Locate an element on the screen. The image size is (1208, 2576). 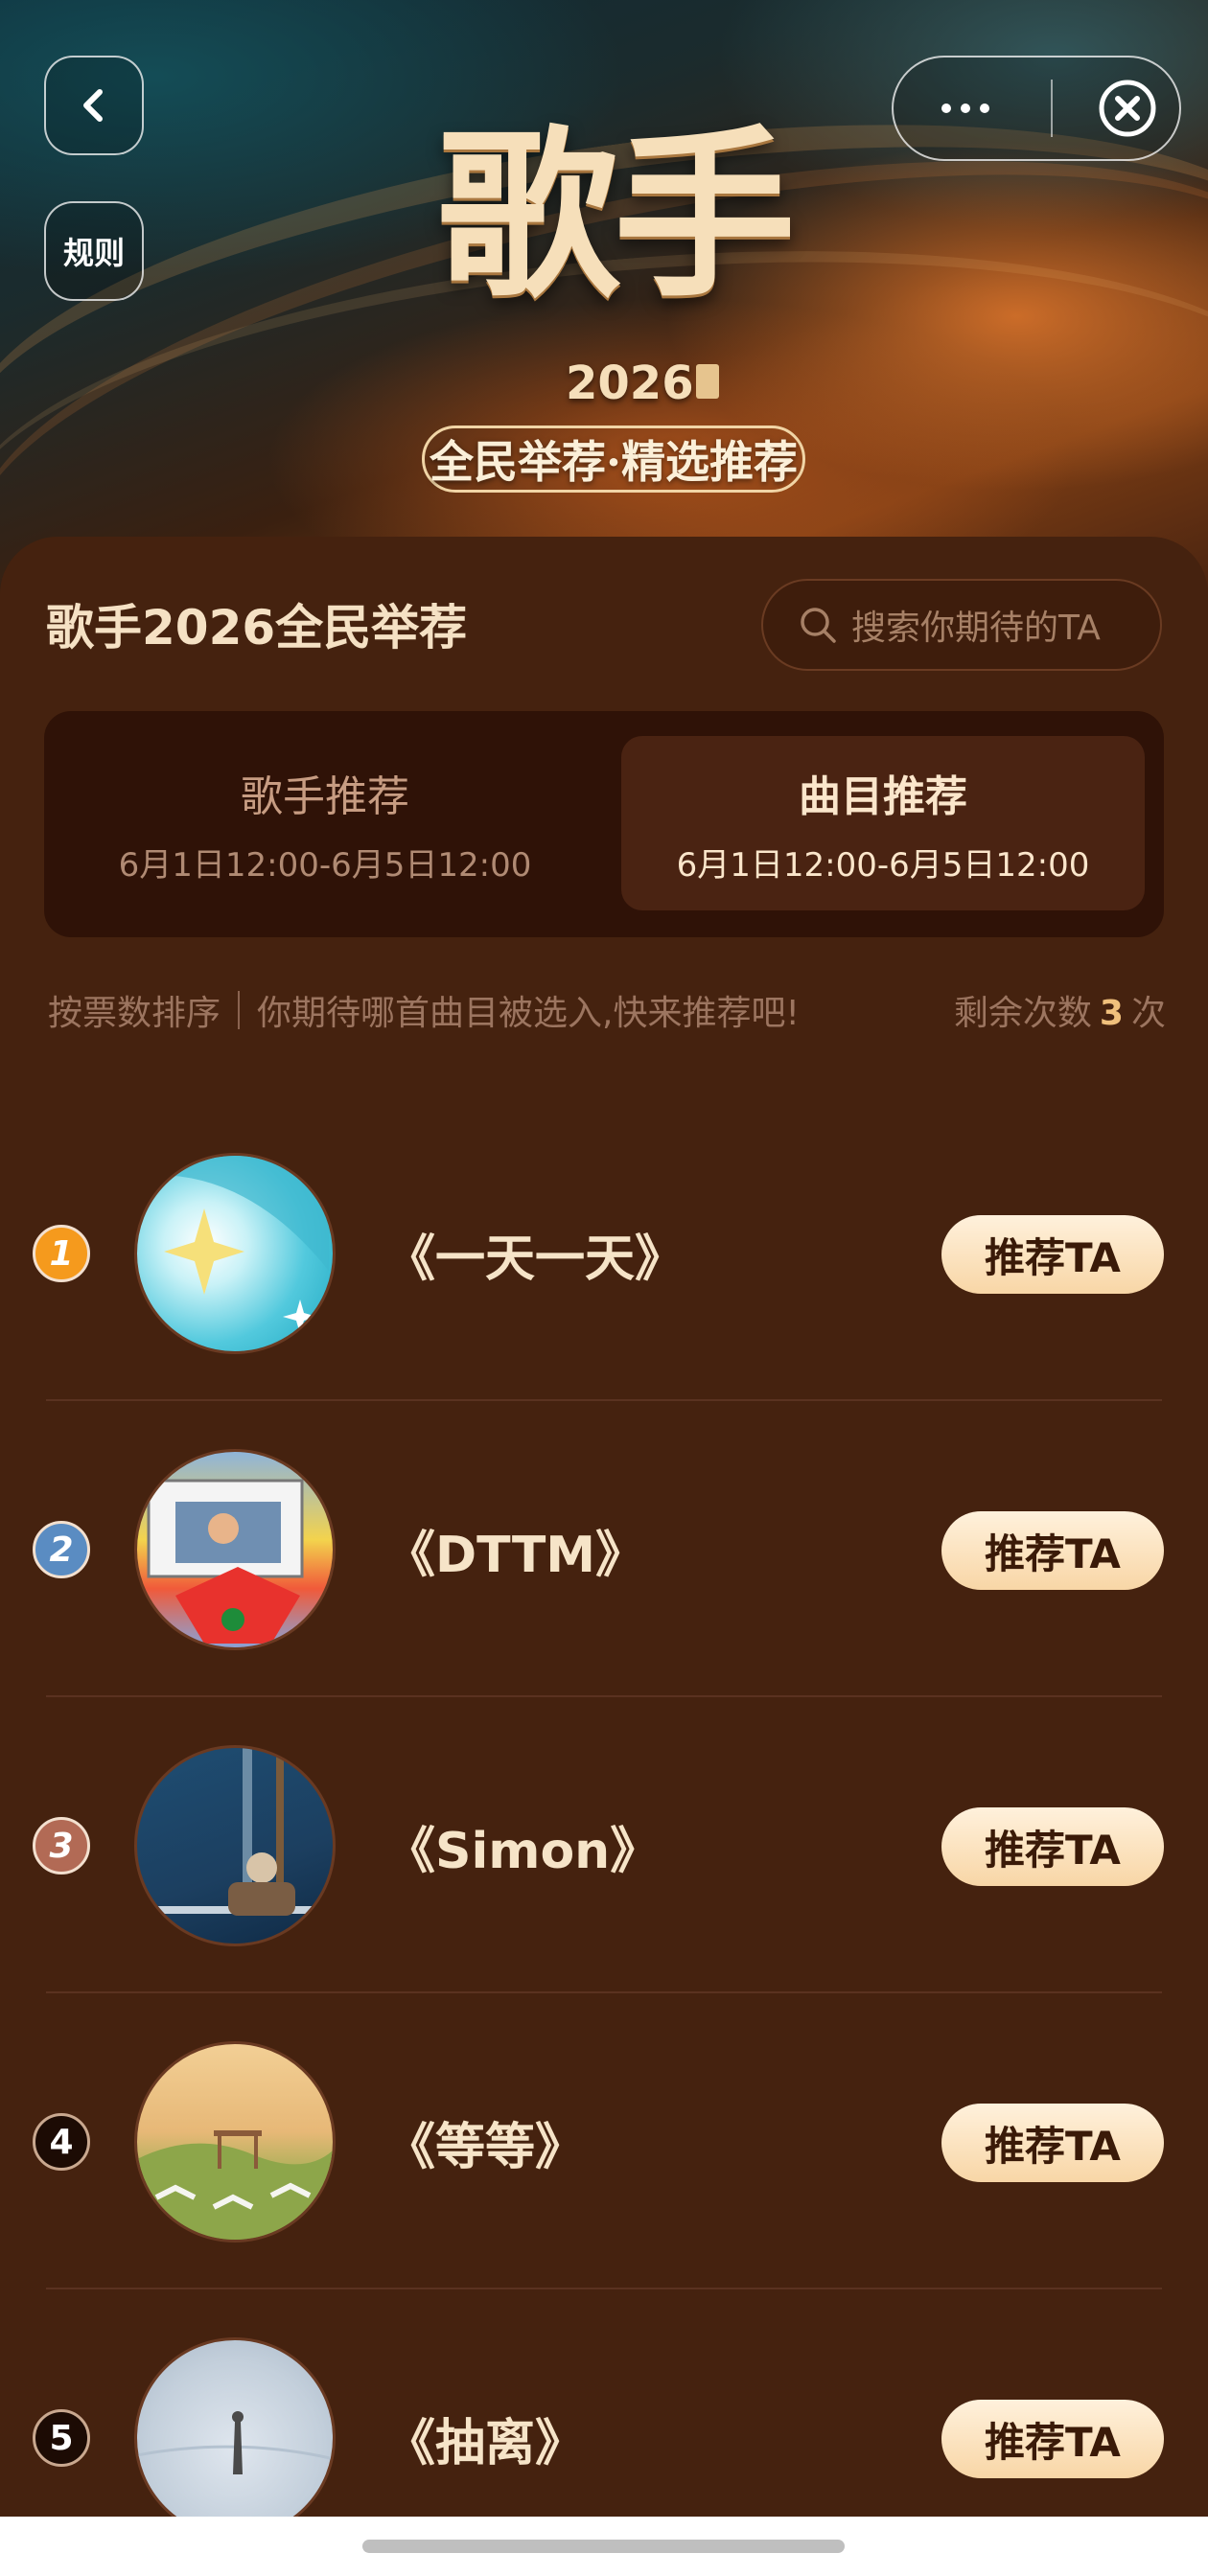
landscape-art is located at coordinates (235, 2185).